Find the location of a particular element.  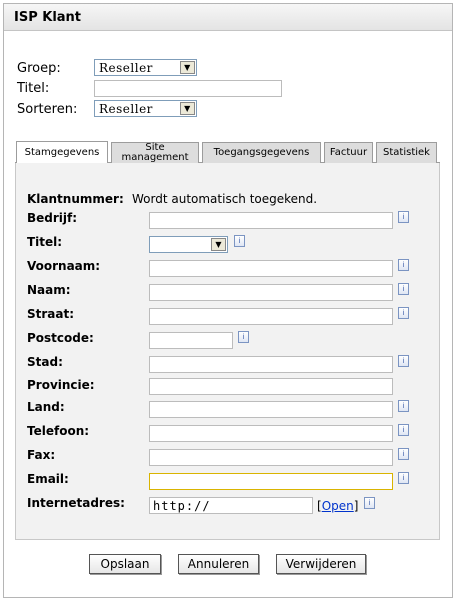

tab-stamgegevens: Stamgegevens is located at coordinates (62, 152).